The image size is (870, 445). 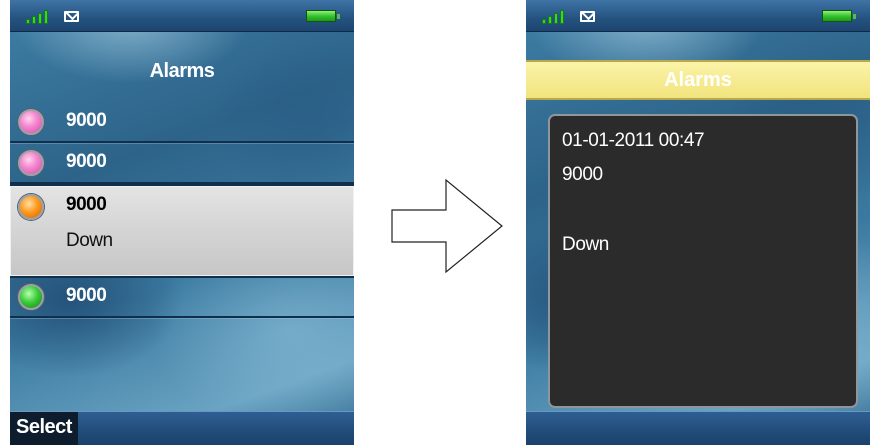 I want to click on softkey-bar, so click(x=698, y=428).